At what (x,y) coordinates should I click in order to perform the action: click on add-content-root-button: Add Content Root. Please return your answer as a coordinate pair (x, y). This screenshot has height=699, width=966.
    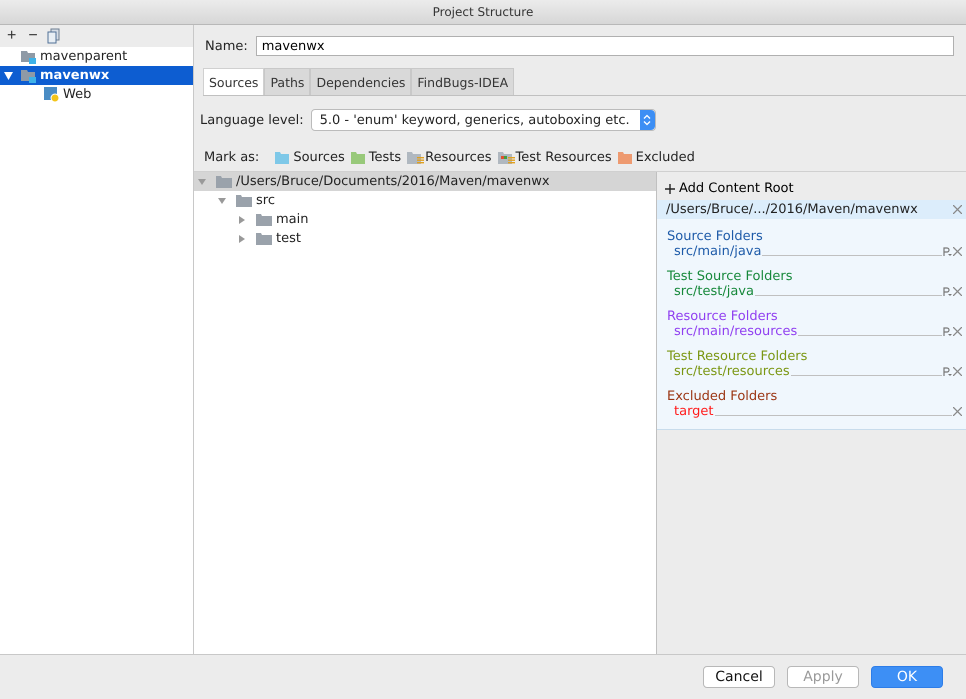
    Looking at the image, I should click on (811, 186).